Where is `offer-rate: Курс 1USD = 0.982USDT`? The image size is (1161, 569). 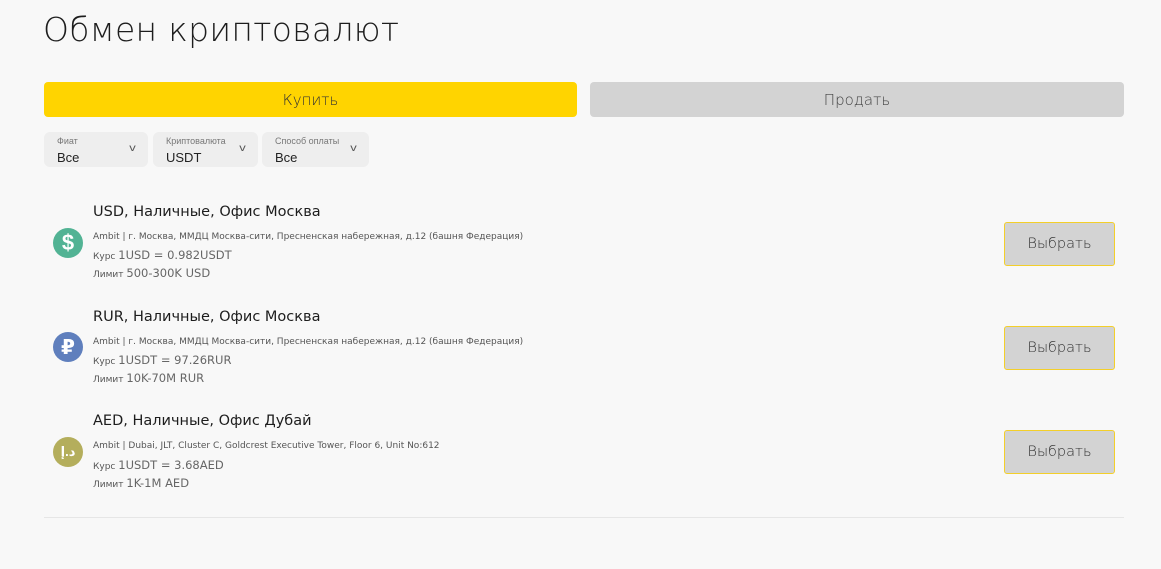
offer-rate: Курс 1USD = 0.982USDT is located at coordinates (162, 255).